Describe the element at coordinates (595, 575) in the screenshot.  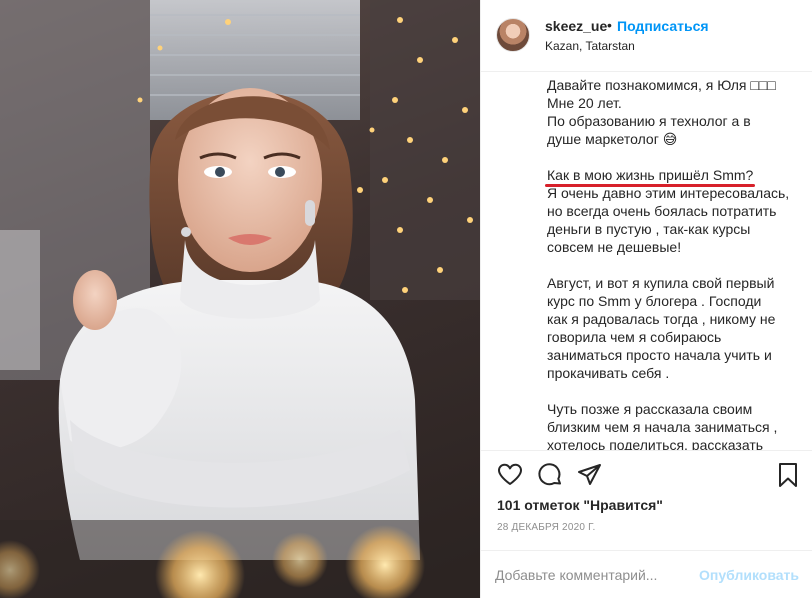
I see `comment-input` at that location.